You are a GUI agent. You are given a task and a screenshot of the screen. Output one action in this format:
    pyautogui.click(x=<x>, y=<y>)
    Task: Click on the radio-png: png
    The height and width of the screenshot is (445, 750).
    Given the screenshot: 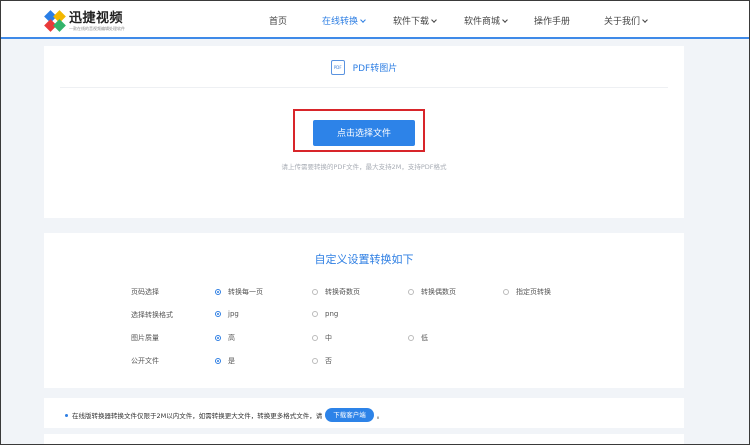 What is the action you would take?
    pyautogui.click(x=325, y=314)
    